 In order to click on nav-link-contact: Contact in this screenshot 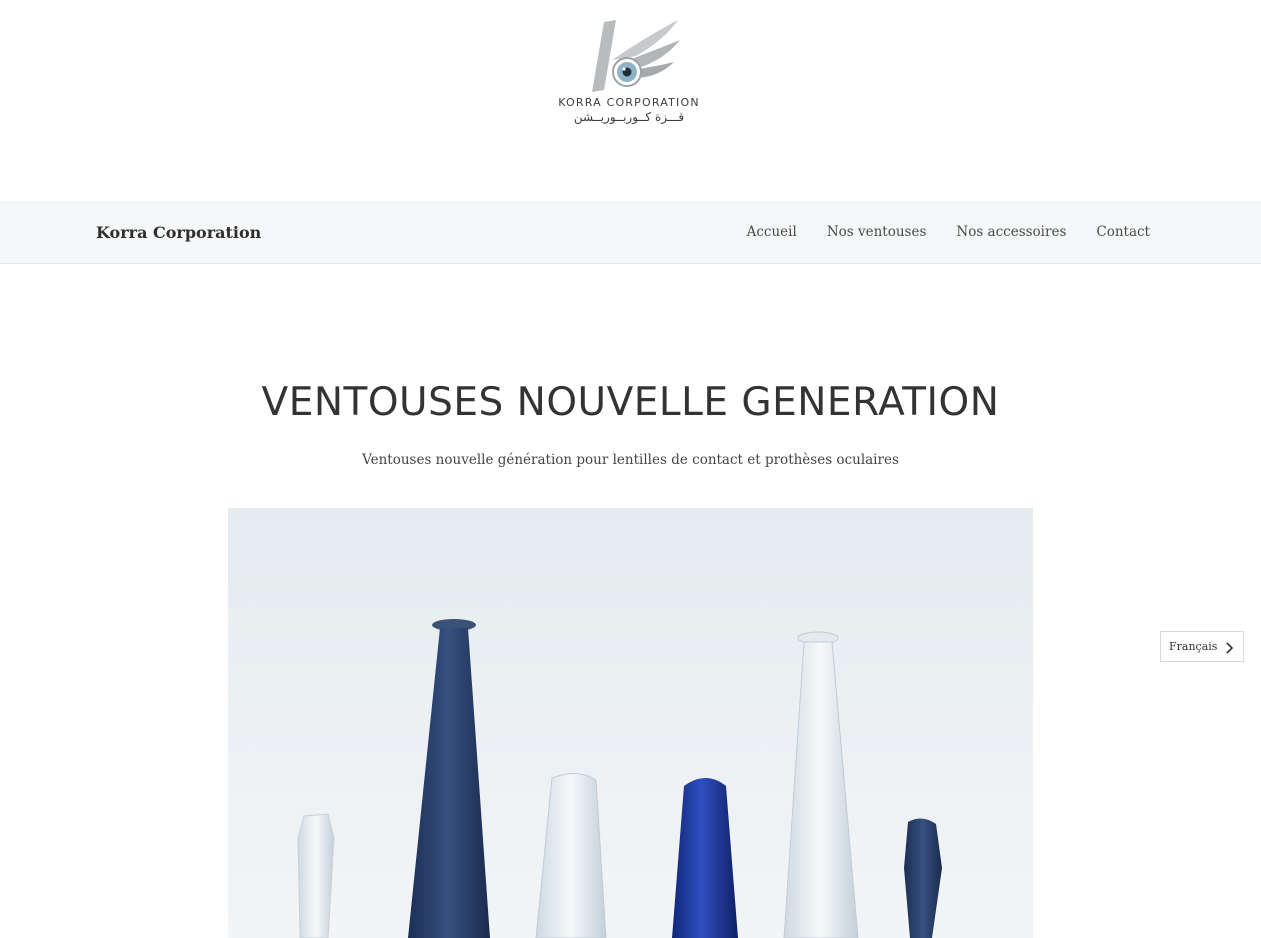, I will do `click(1123, 232)`.